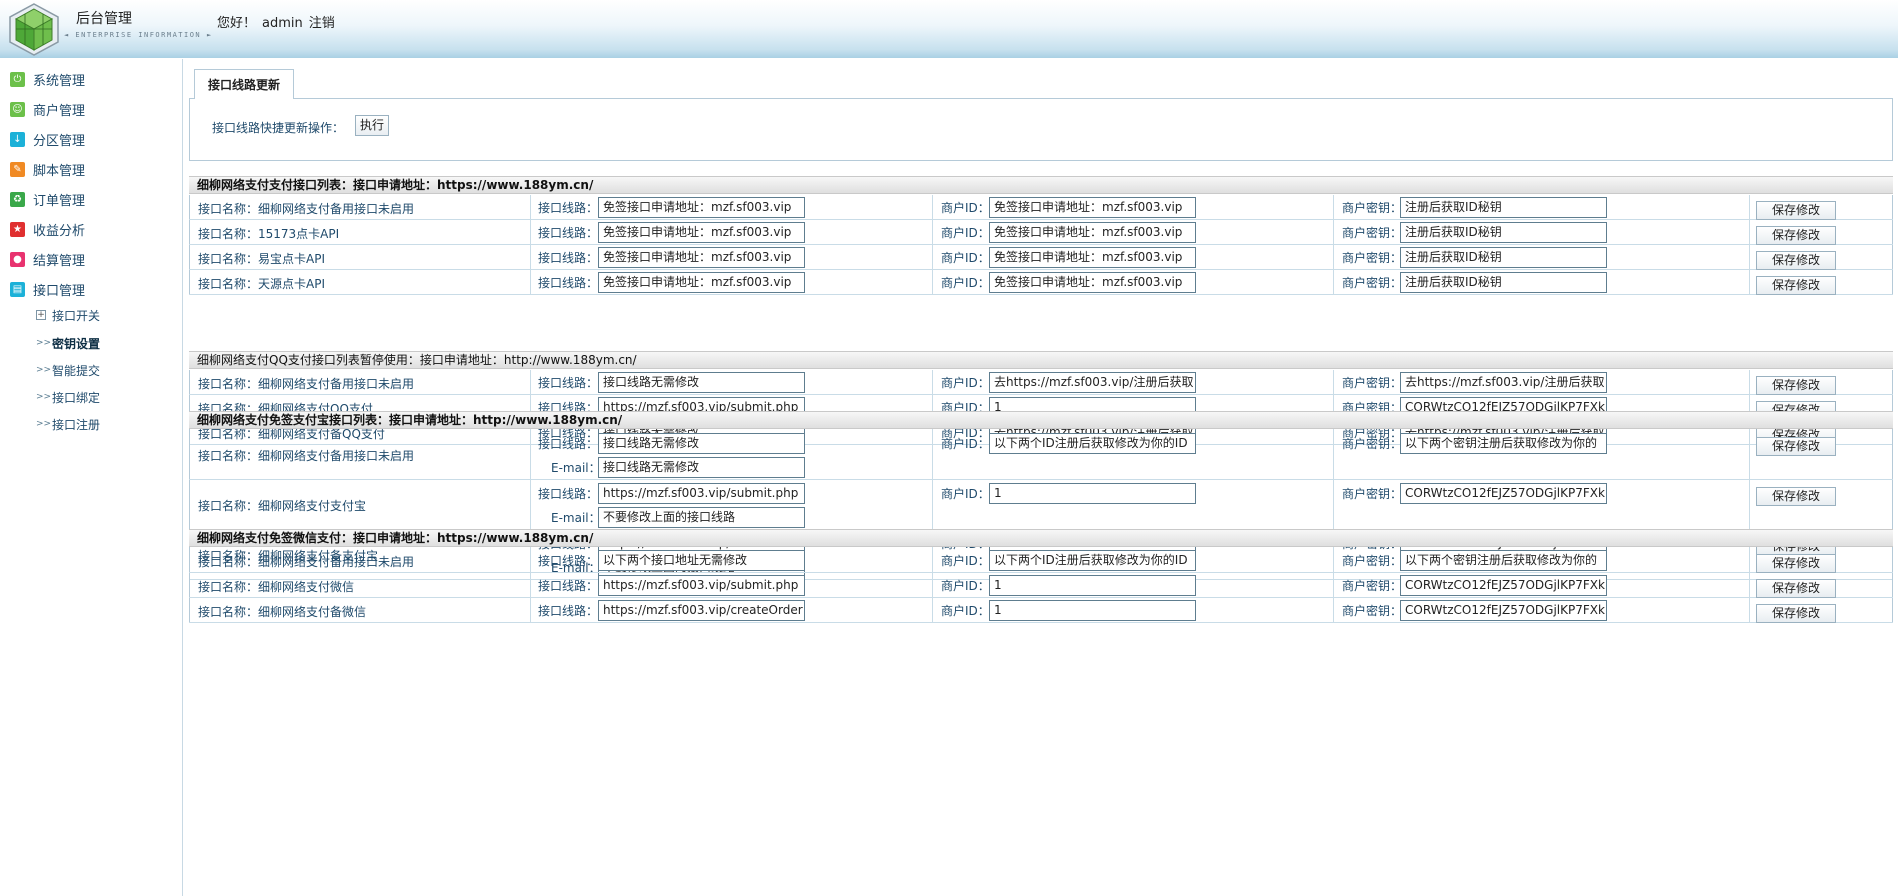 This screenshot has width=1898, height=896. I want to click on email-label: E-mail：, so click(576, 518).